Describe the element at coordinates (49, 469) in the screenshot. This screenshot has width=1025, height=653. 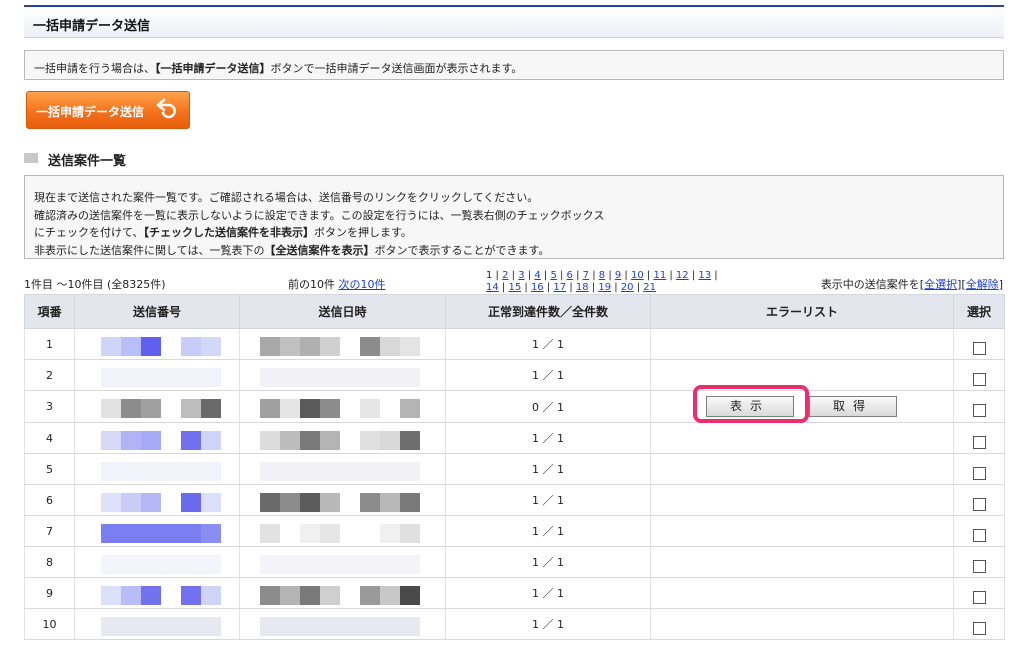
I see `row-number: 5` at that location.